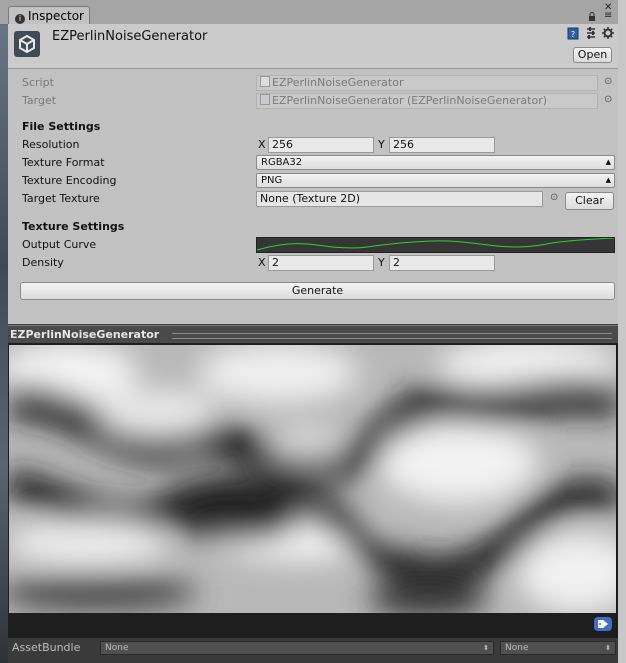  What do you see at coordinates (117, 648) in the screenshot?
I see `asset-bundle-name-value: None` at bounding box center [117, 648].